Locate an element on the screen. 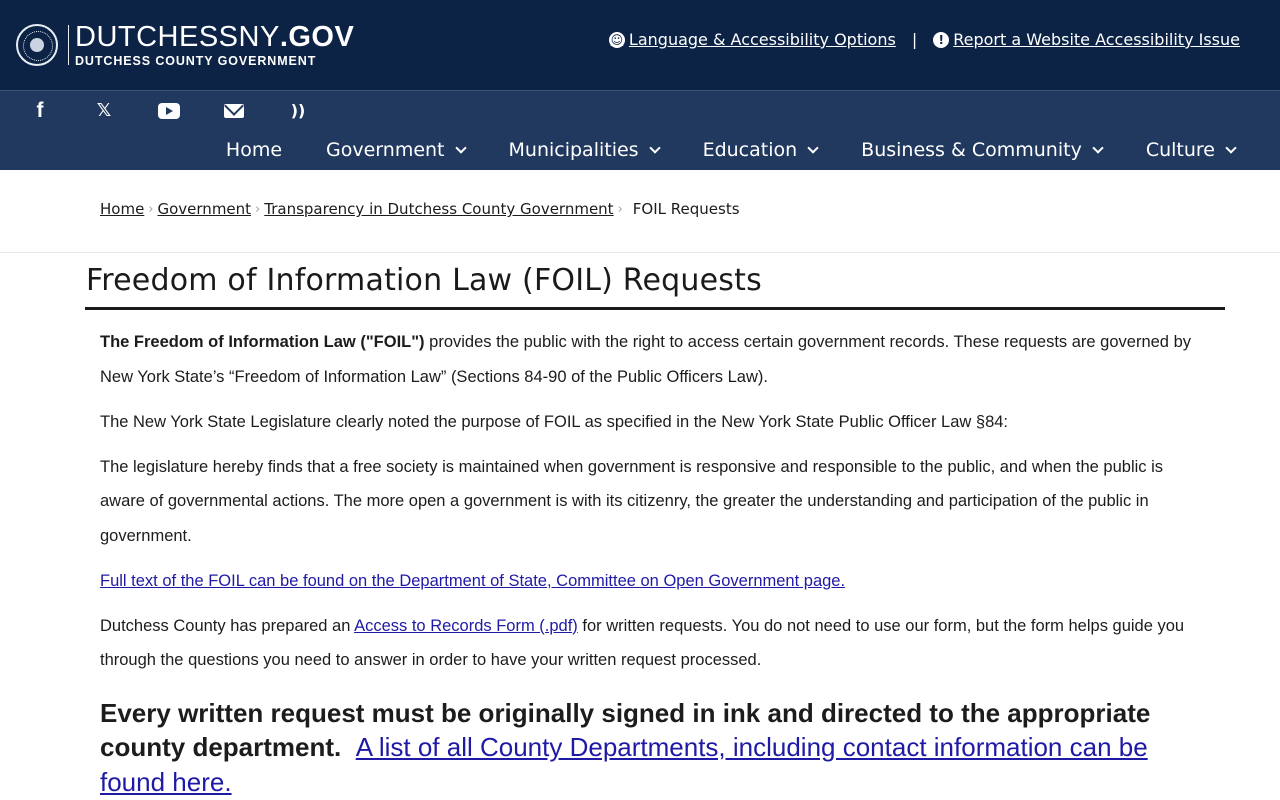 This screenshot has width=1280, height=800. logo-main-text: DUTCHESSNY.GOV is located at coordinates (215, 36).